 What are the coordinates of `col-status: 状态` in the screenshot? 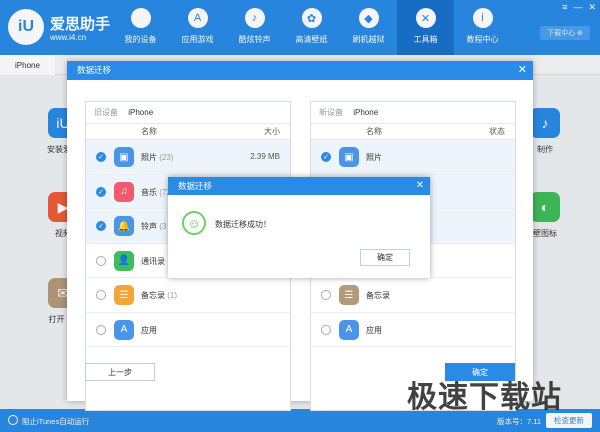 It's located at (497, 131).